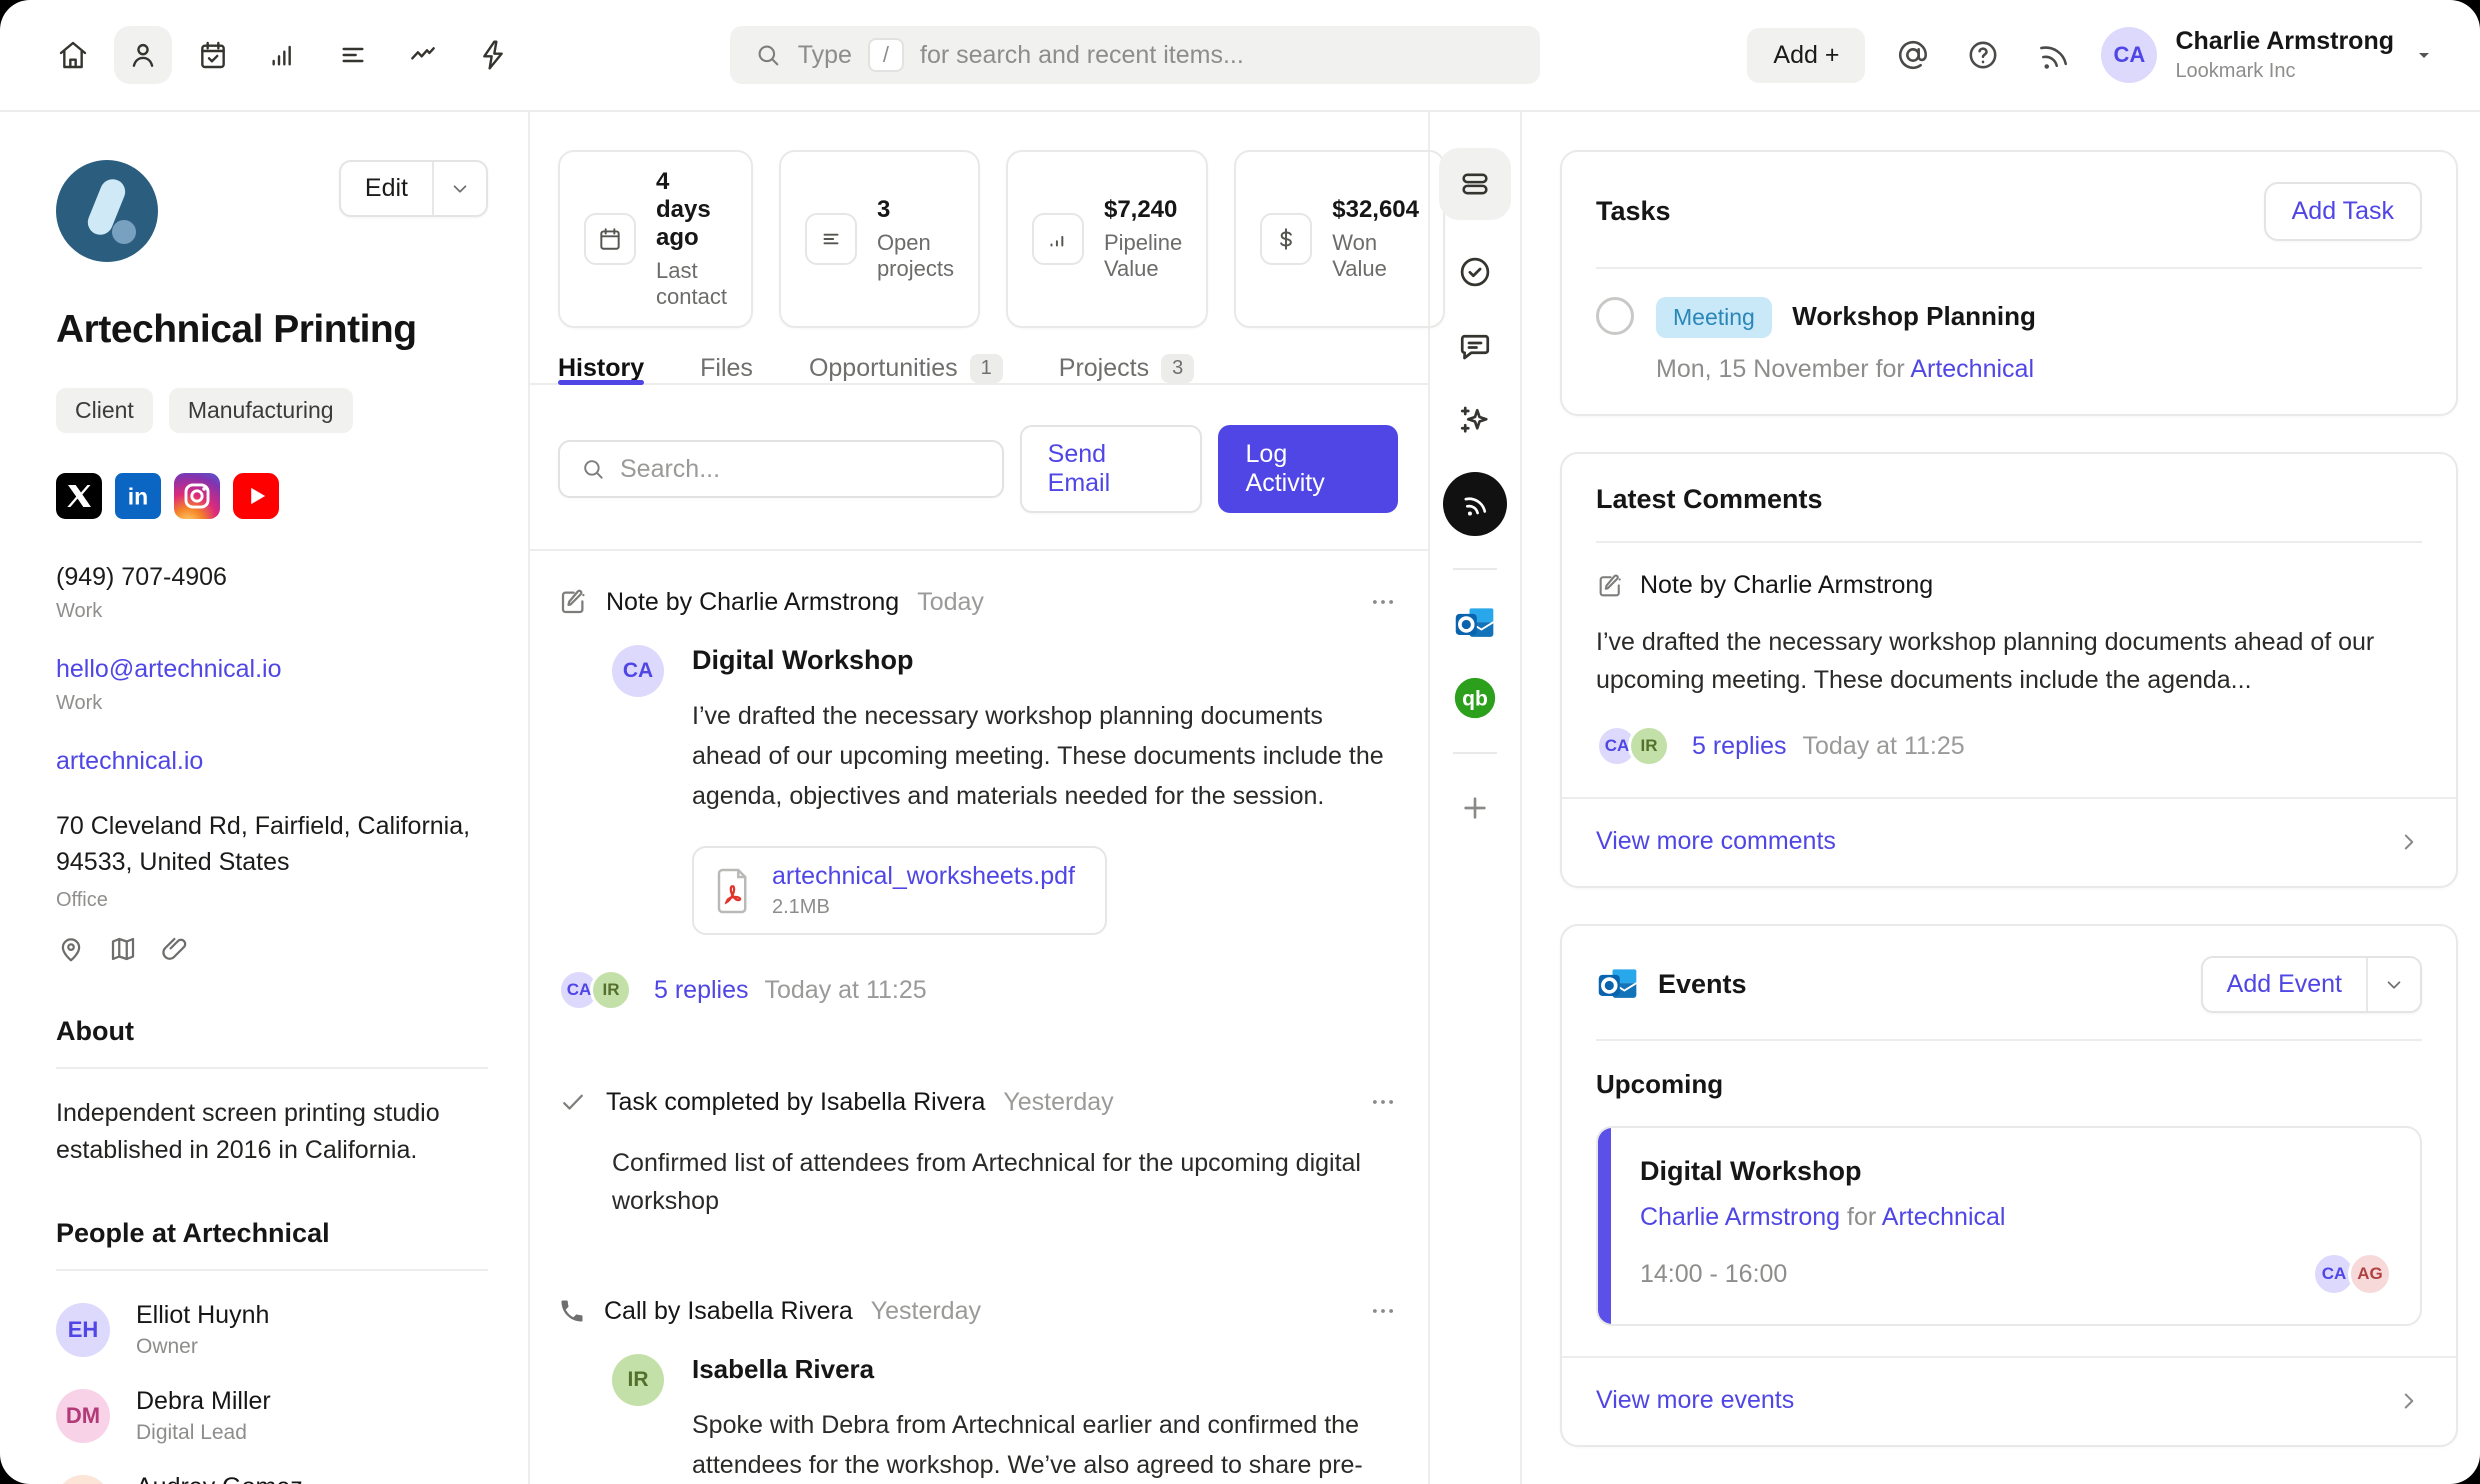 This screenshot has height=1484, width=2480. What do you see at coordinates (2268, 55) in the screenshot?
I see `user-menu: CA Charlie Armstrong Lookmark Inc` at bounding box center [2268, 55].